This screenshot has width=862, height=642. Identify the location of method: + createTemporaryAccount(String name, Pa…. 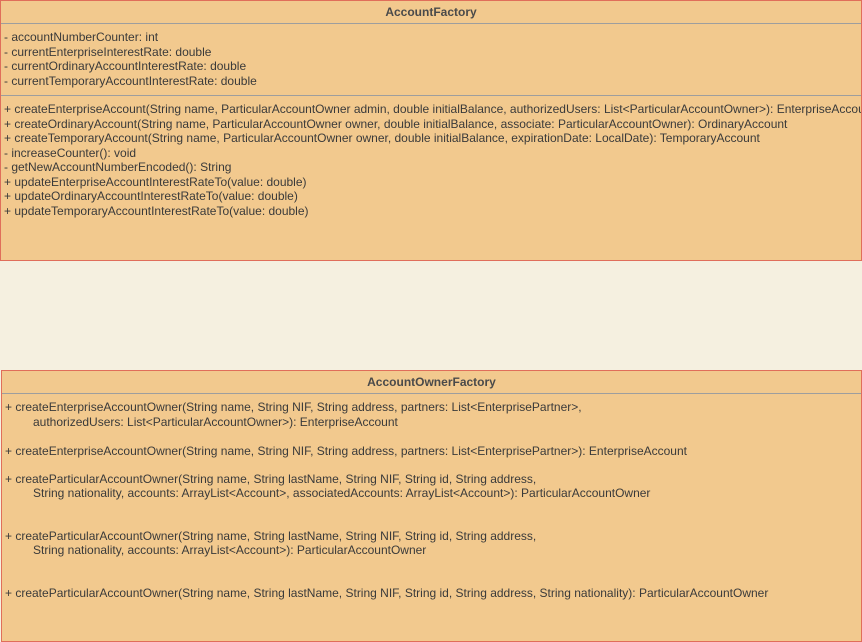
(382, 138).